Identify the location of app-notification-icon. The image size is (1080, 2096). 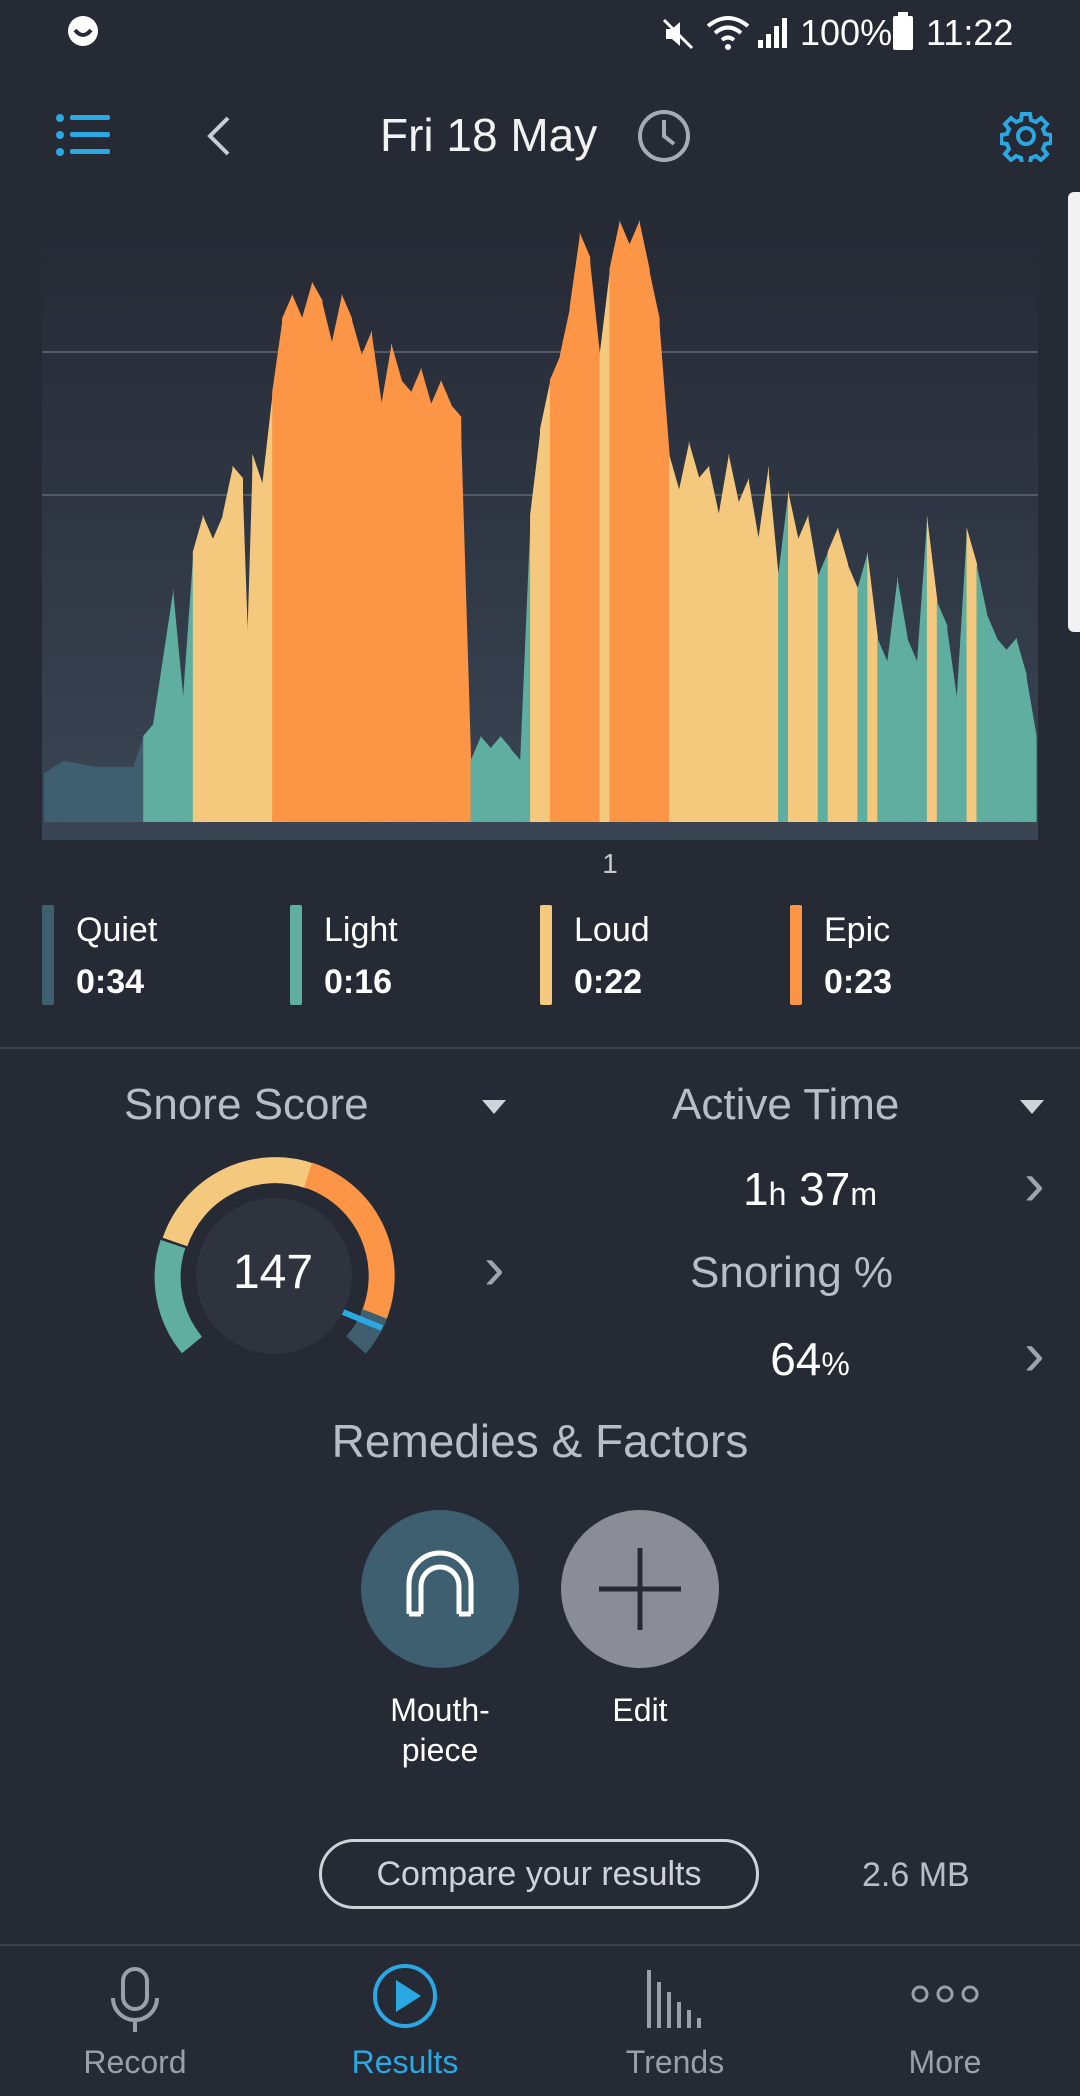
(83, 31).